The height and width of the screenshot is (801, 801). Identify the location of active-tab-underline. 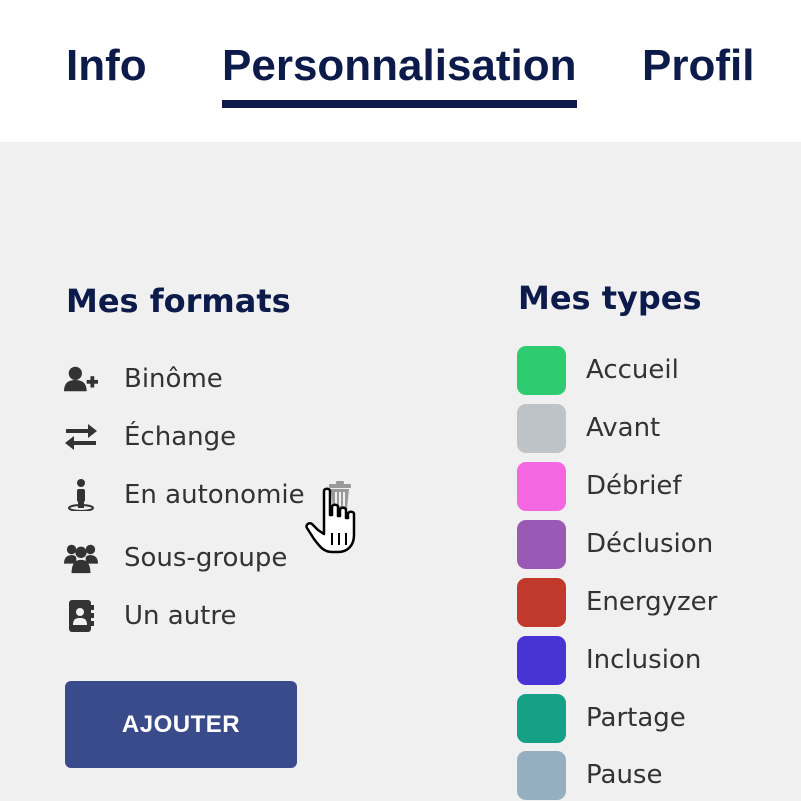
(399, 104).